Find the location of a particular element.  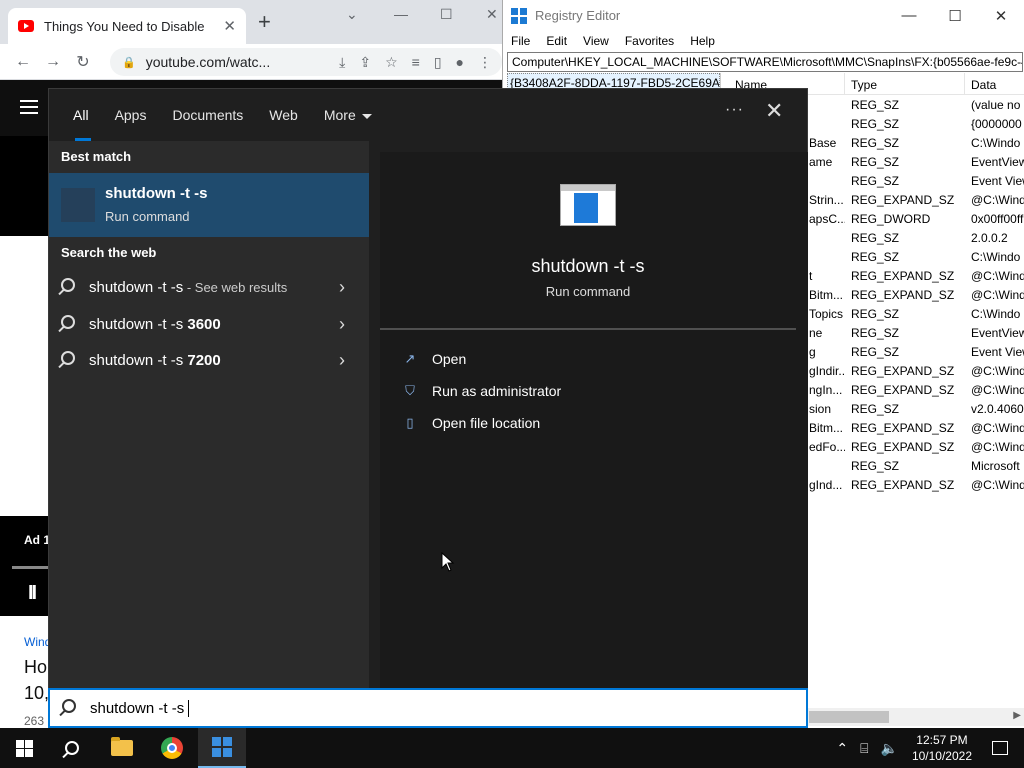

pause-icon: II is located at coordinates (32, 593).